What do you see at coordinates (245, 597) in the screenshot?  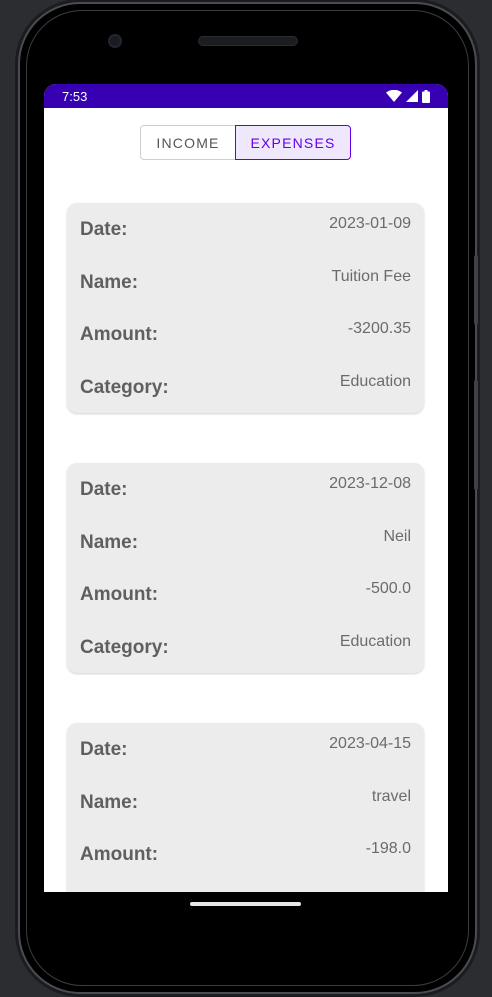 I see `amount-row: Amount: -500.0` at bounding box center [245, 597].